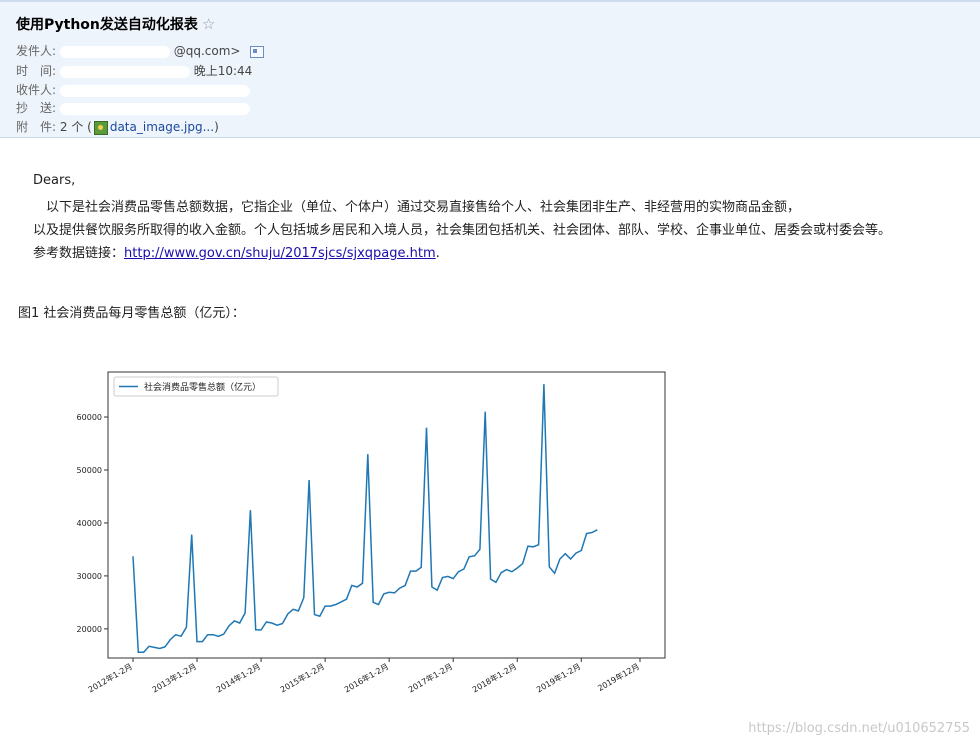  I want to click on chart-legend: 社会消费品零售总额（亿元）, so click(196, 386).